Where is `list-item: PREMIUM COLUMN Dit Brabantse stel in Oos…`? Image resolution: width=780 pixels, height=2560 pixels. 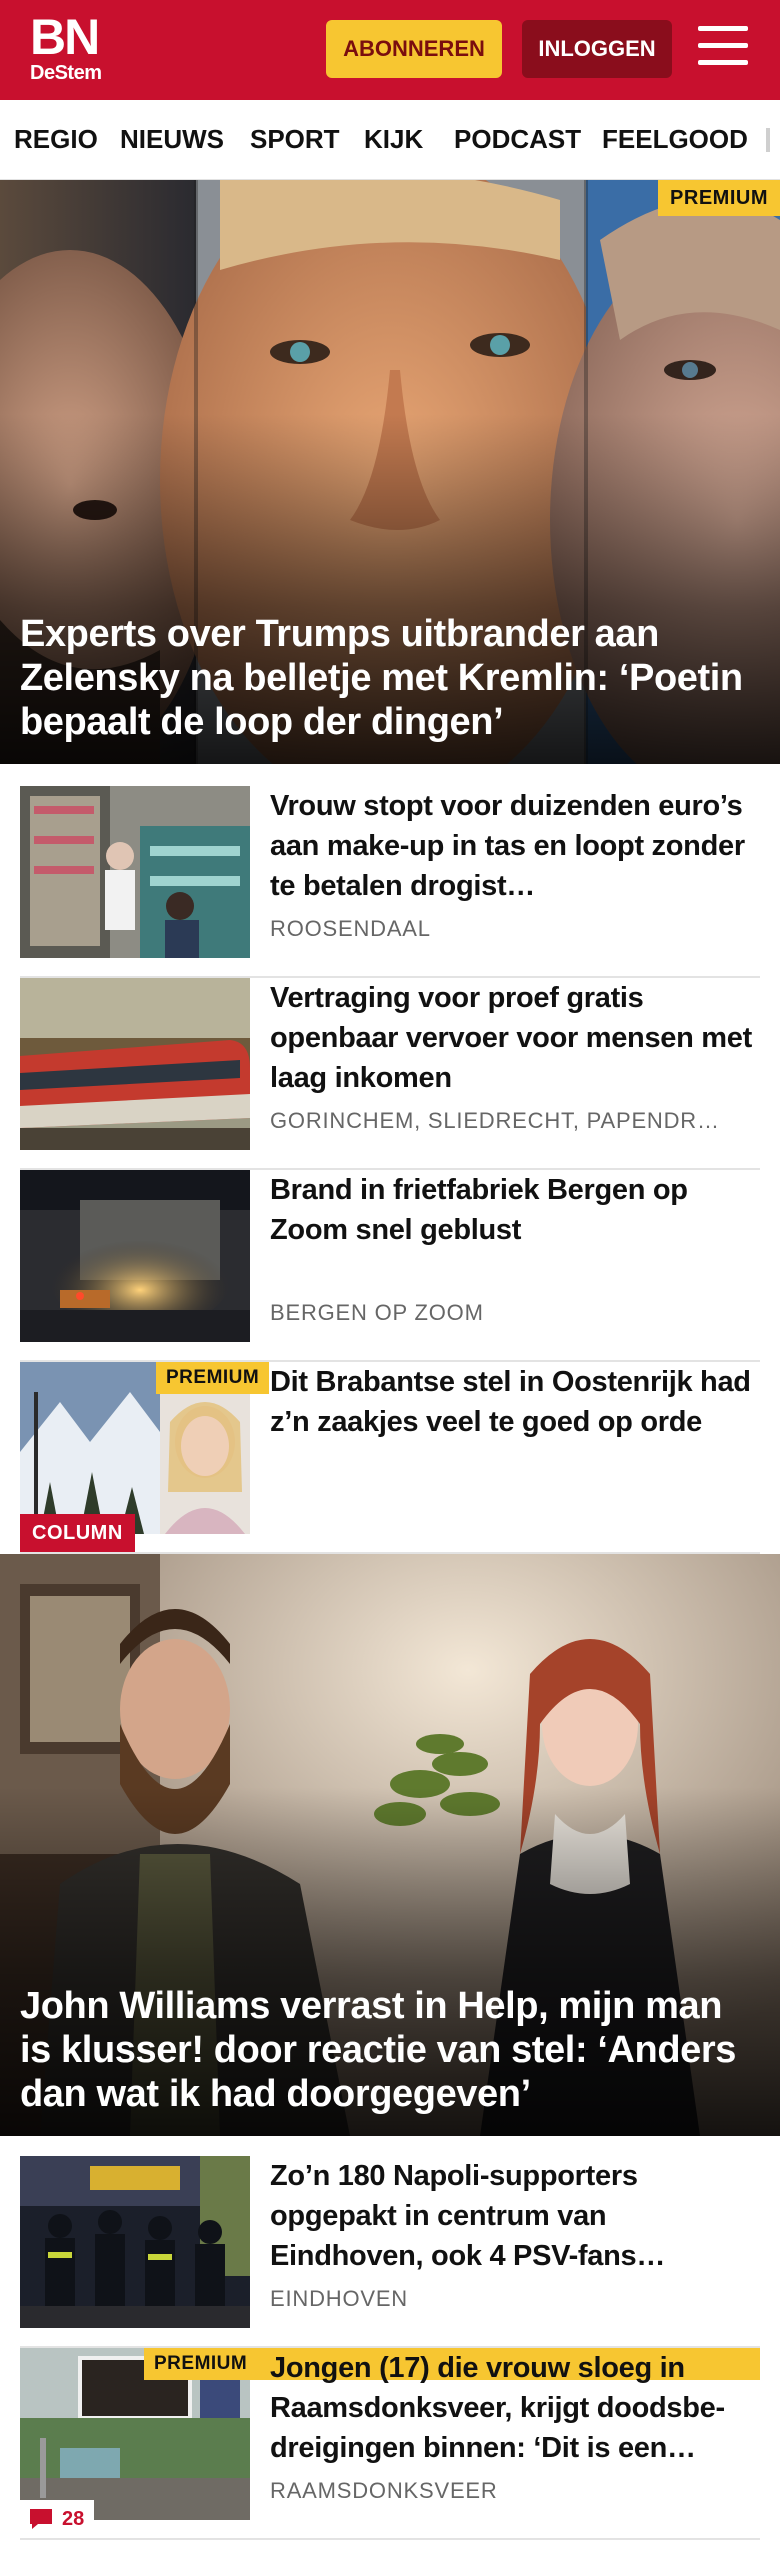 list-item: PREMIUM COLUMN Dit Brabantse stel in Oos… is located at coordinates (390, 1458).